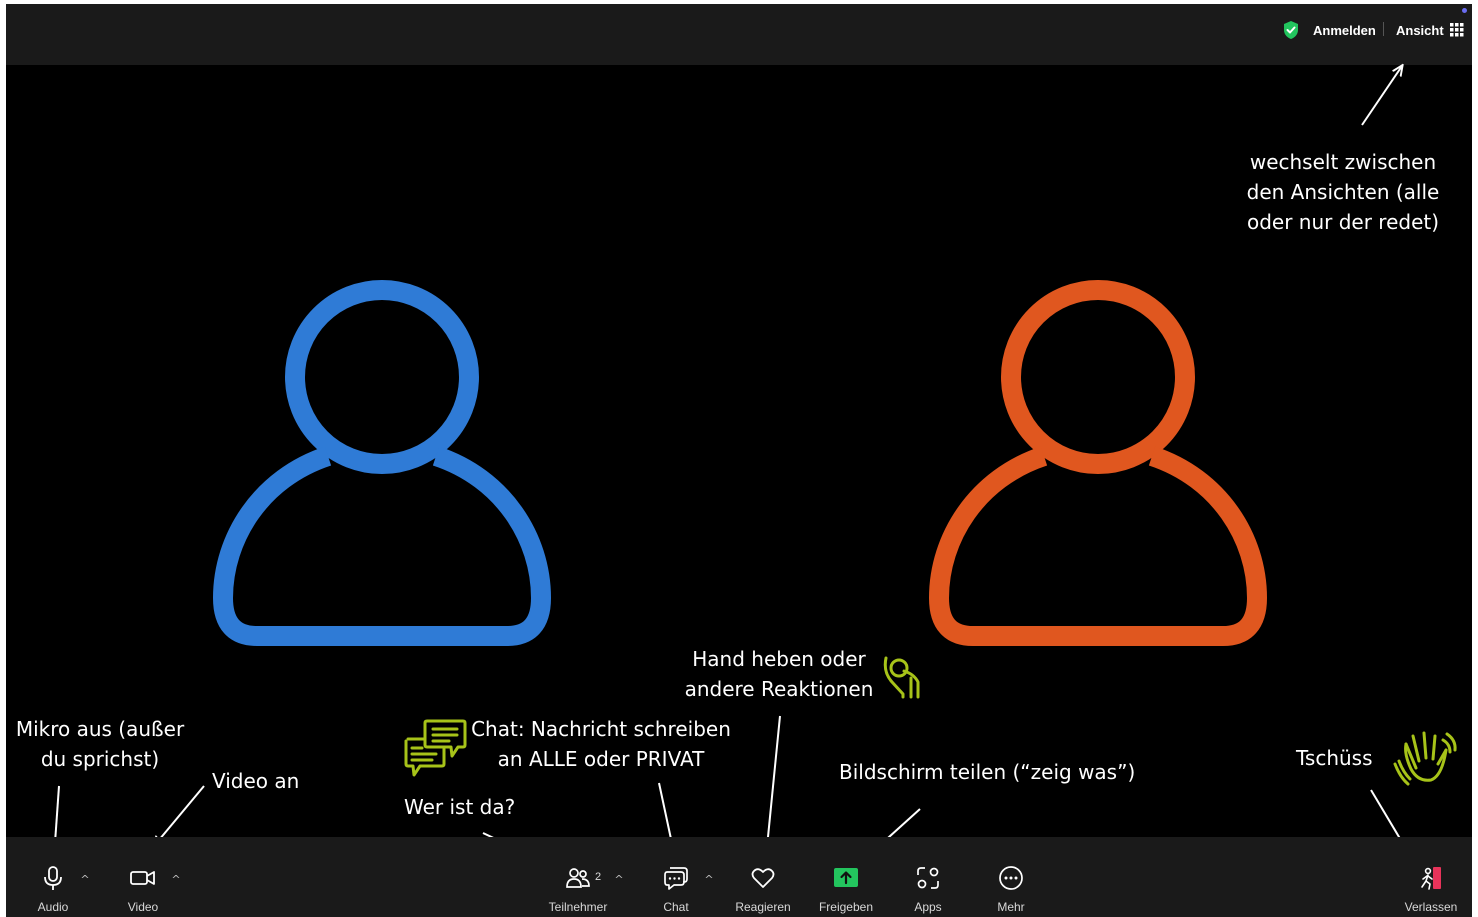 The width and height of the screenshot is (1478, 917). I want to click on leave-door-icon, so click(1431, 878).